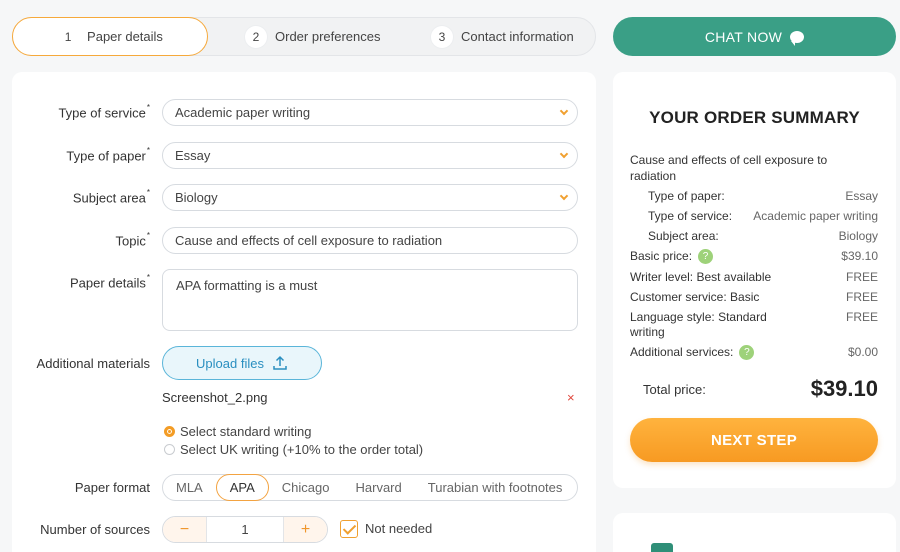 This screenshot has width=900, height=552. I want to click on summary-writer-level: Writer level: Best available FREE, so click(754, 277).